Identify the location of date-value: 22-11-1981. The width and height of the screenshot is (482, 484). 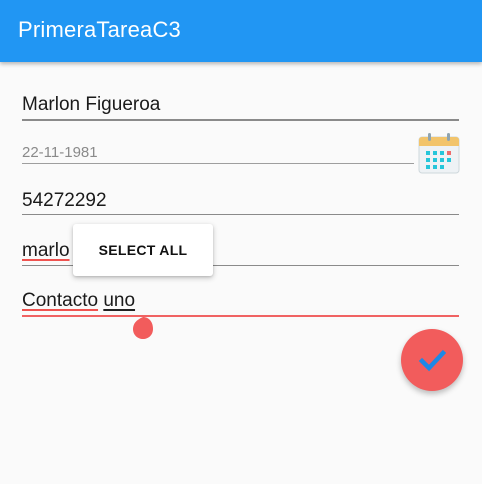
(60, 152).